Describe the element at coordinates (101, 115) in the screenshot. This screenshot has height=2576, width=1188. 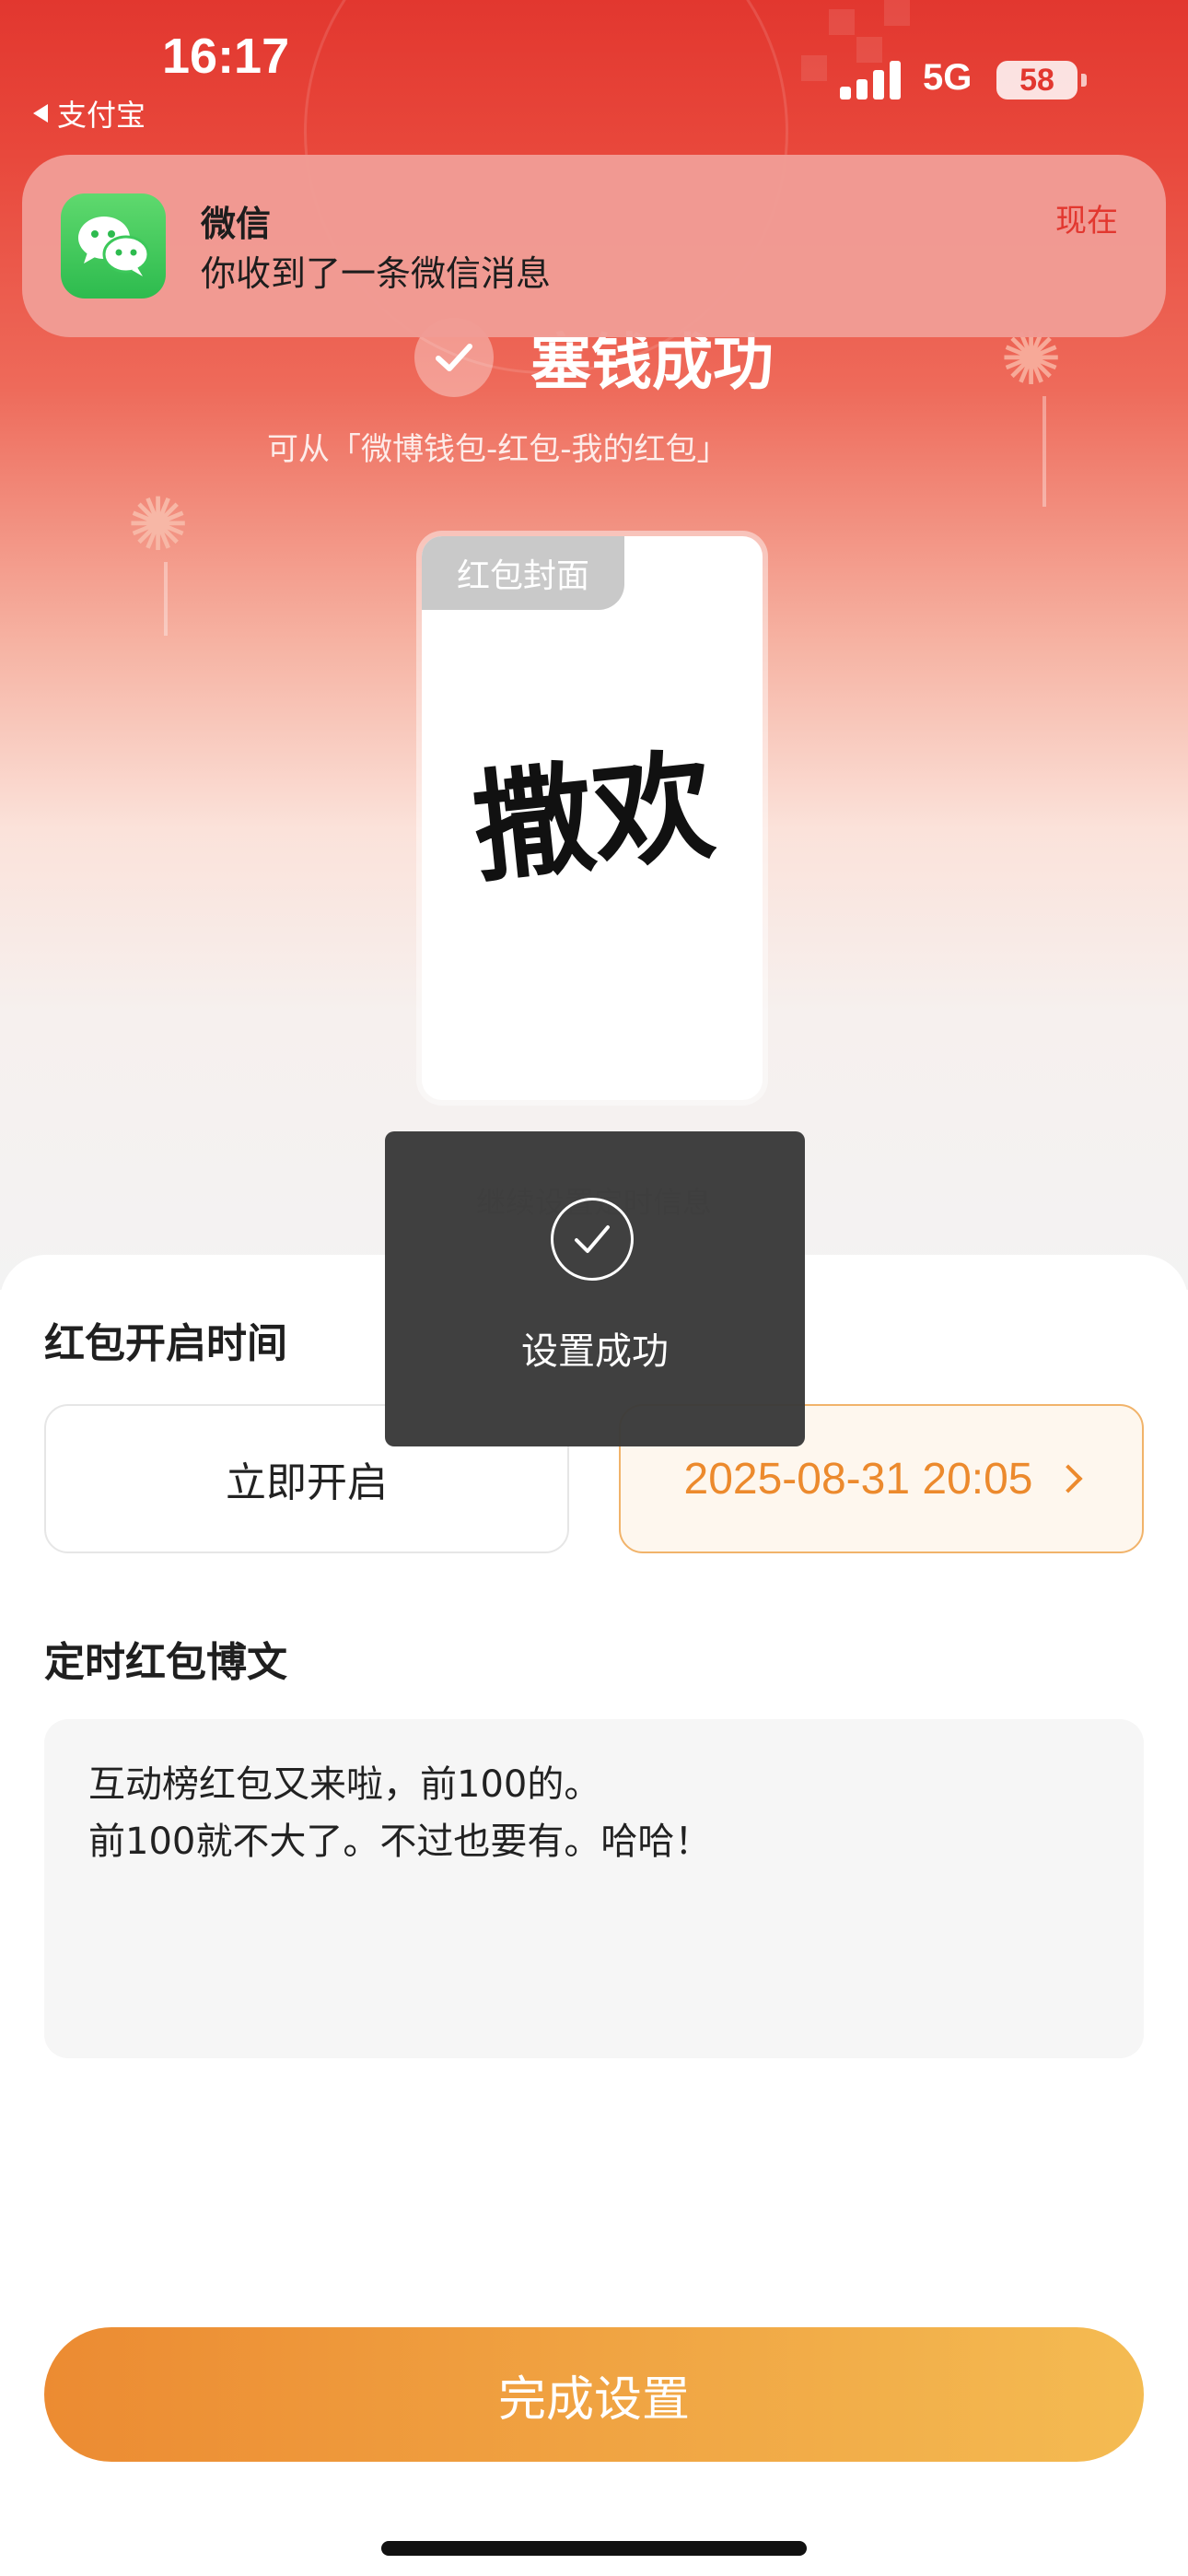
I see `back-app-label: 支付宝` at that location.